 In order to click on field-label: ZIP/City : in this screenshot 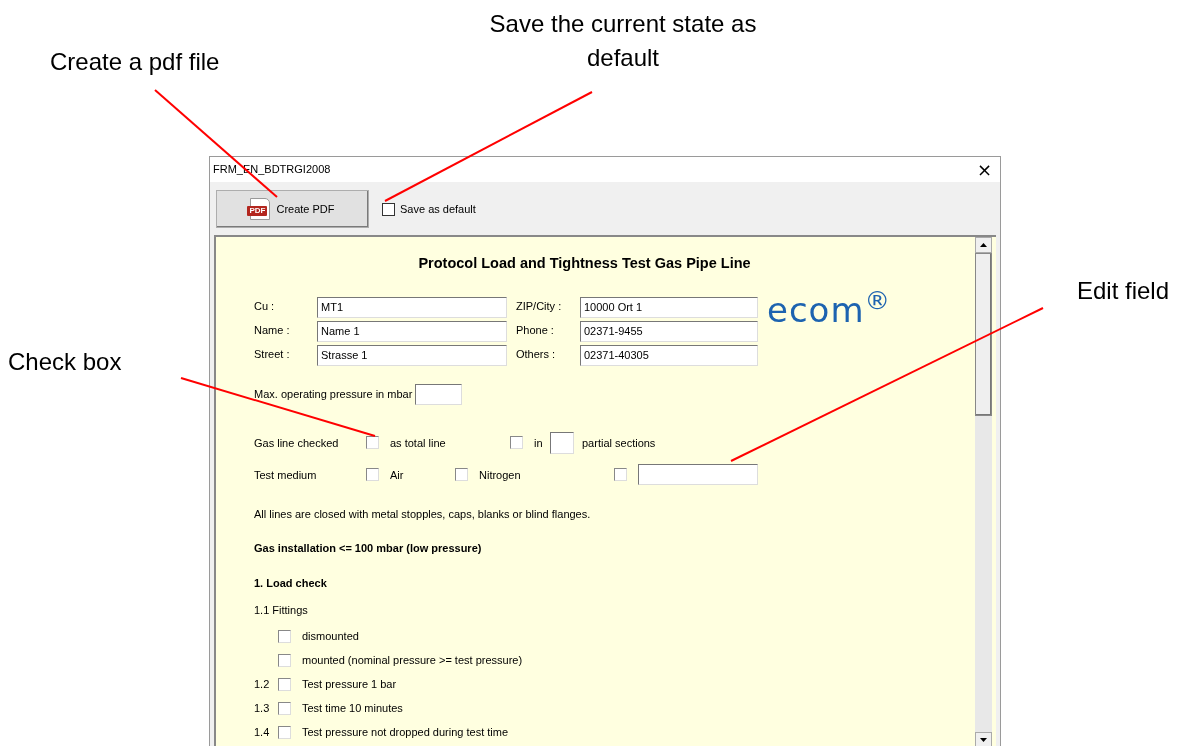, I will do `click(539, 306)`.